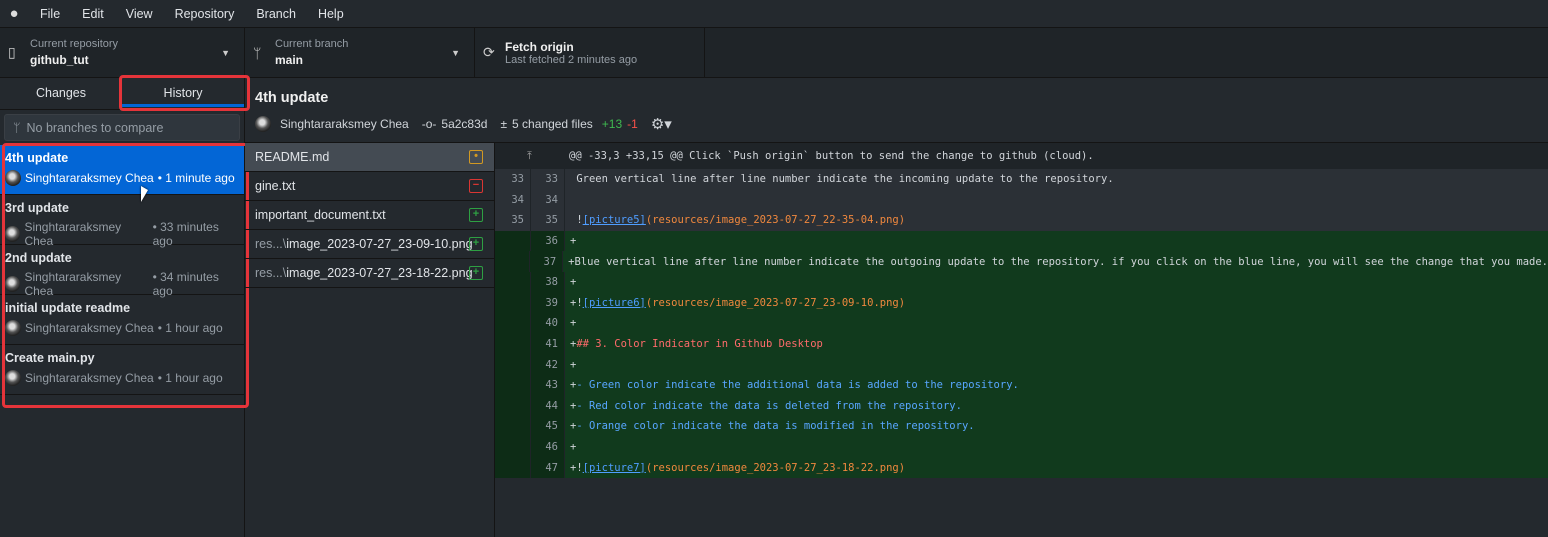 This screenshot has width=1548, height=537. I want to click on file-item: res...\ image_2023-07-27_23-09-10.png +, so click(369, 244).